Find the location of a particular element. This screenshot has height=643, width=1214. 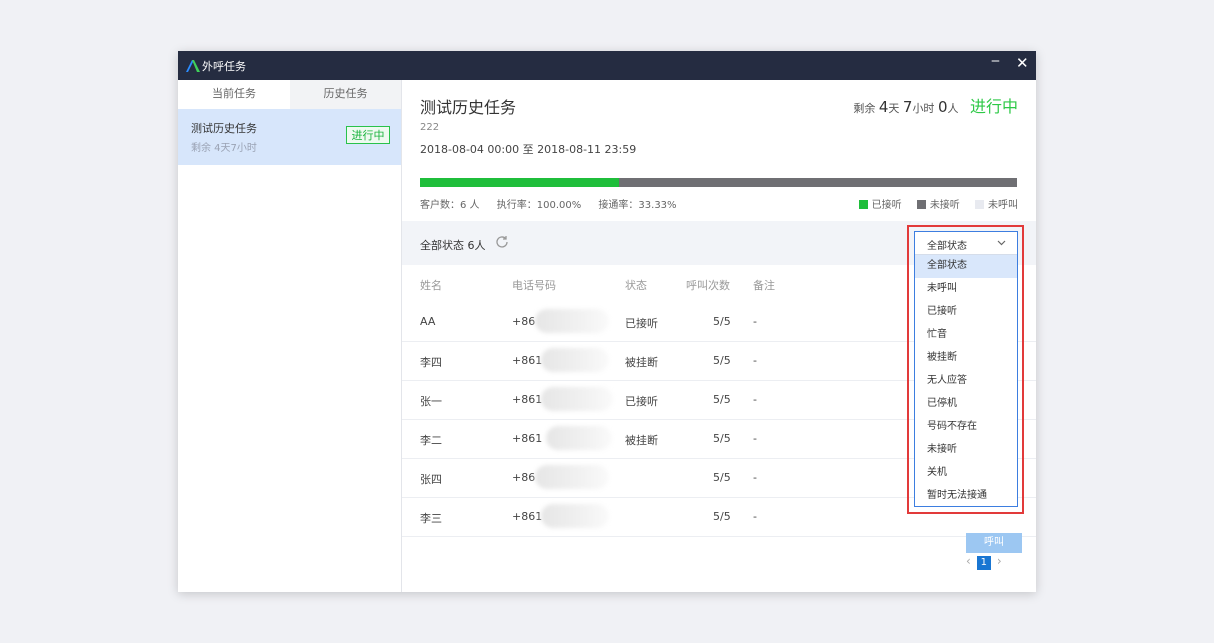

pagination: ‹ 1 › is located at coordinates (984, 562).